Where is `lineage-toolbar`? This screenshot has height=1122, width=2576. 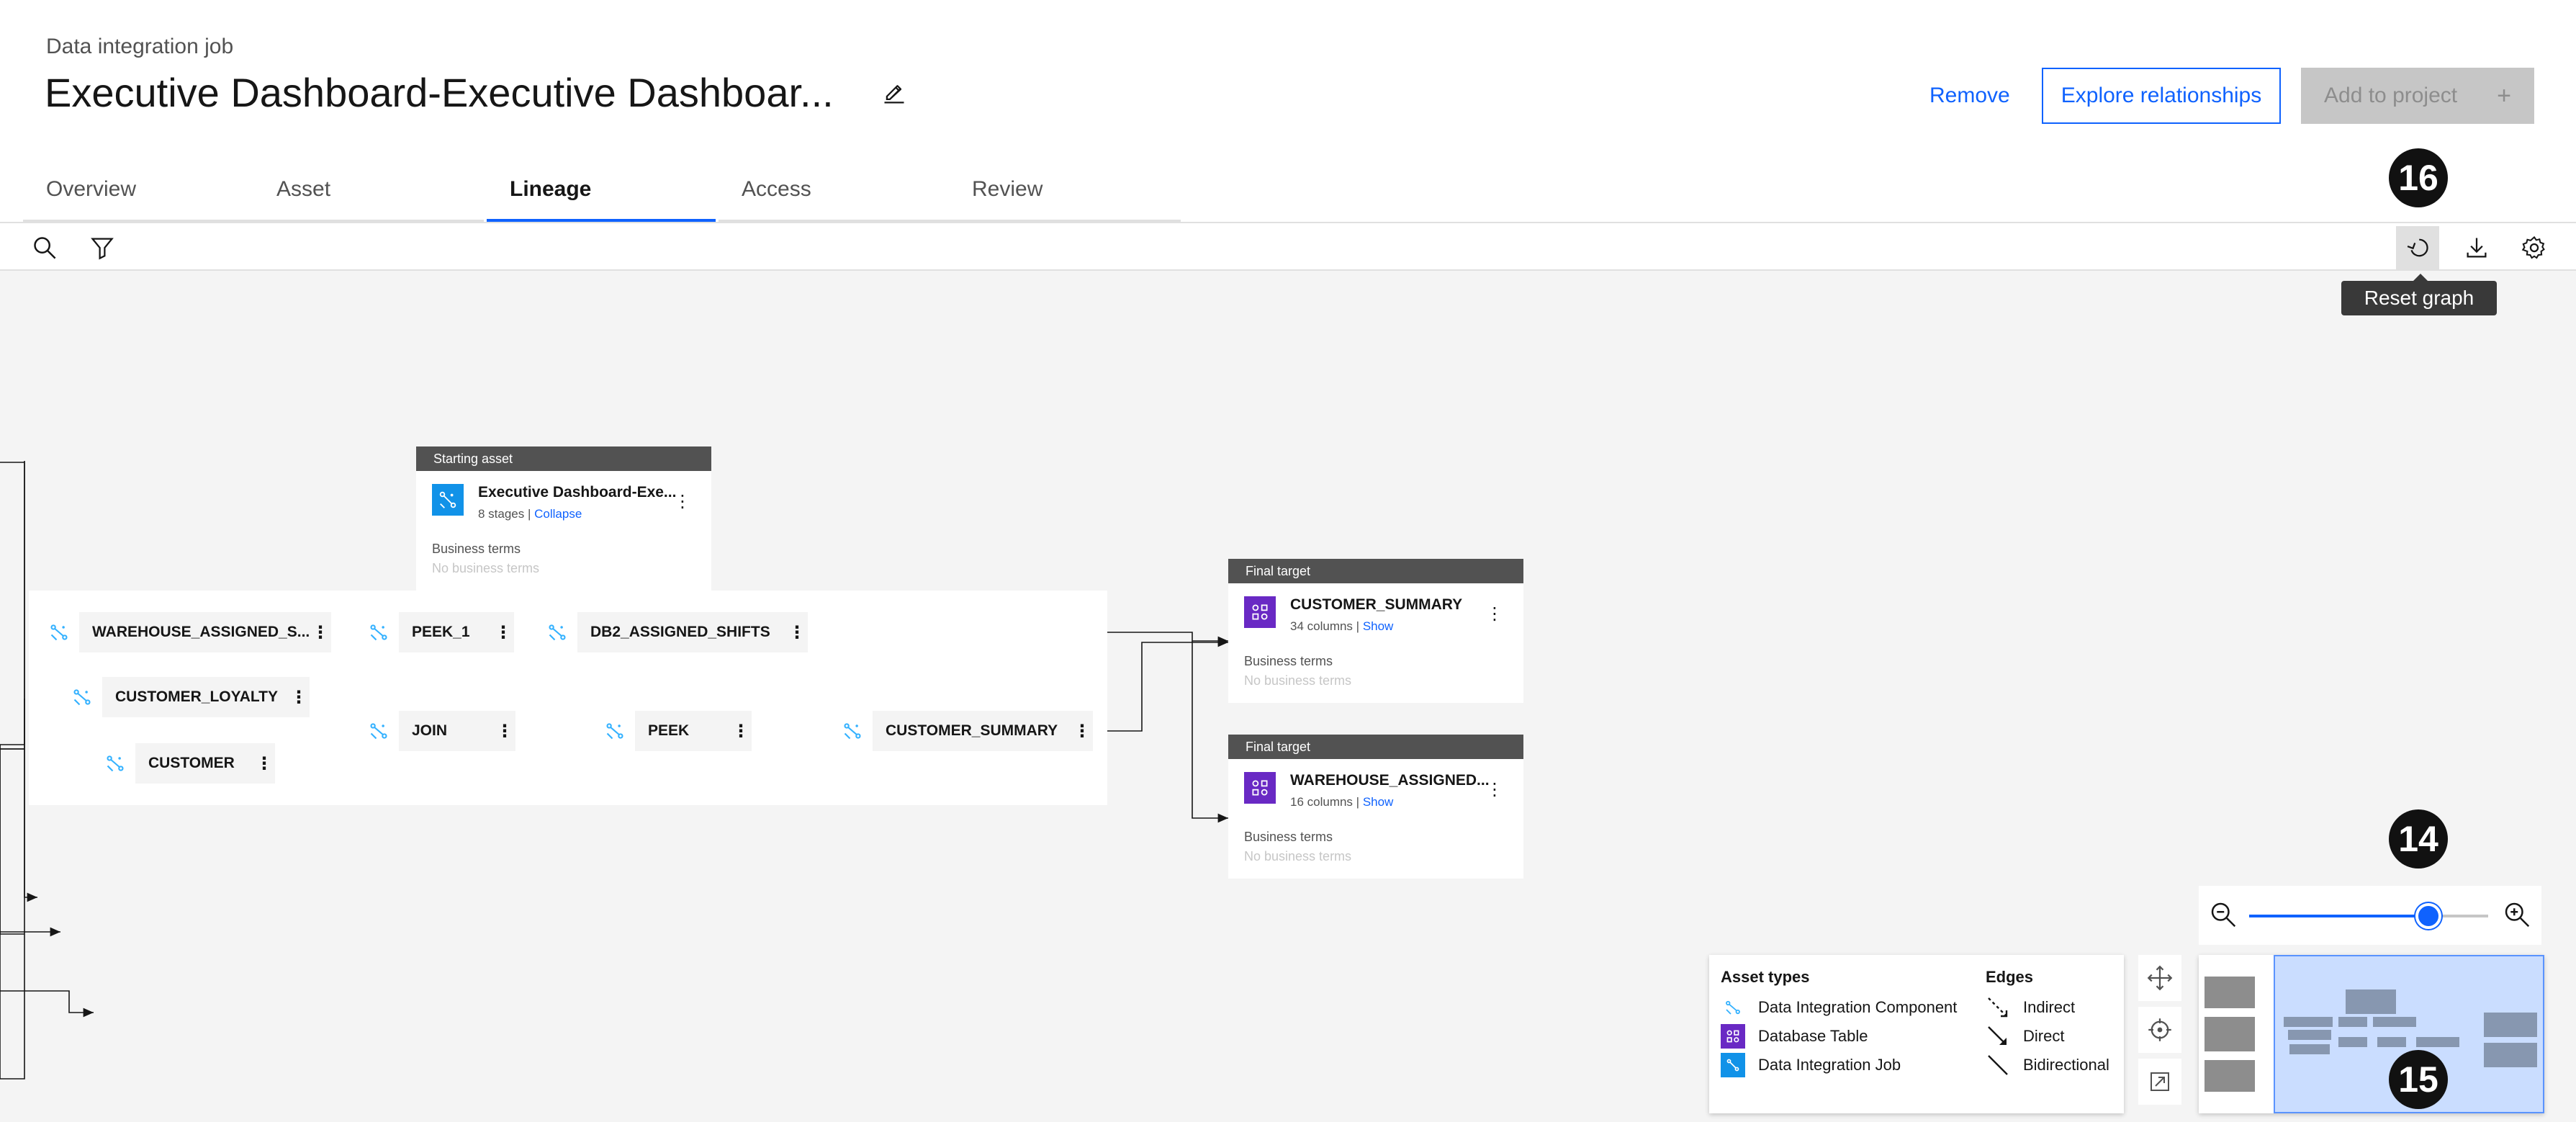 lineage-toolbar is located at coordinates (1288, 246).